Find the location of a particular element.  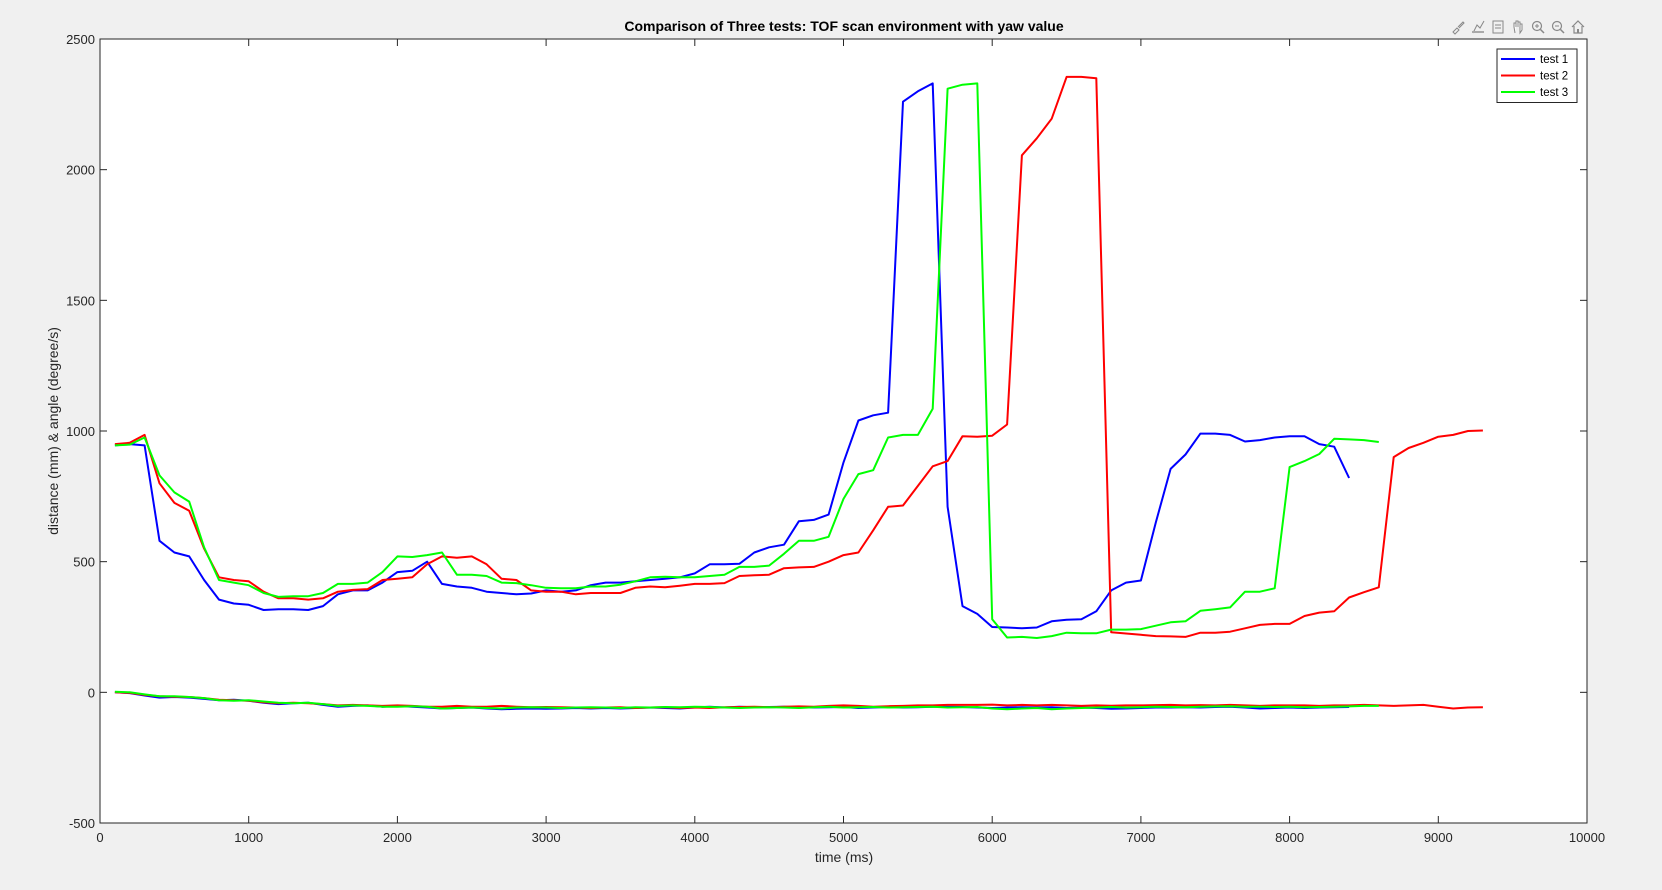

axes-toolbar is located at coordinates (1518, 27).